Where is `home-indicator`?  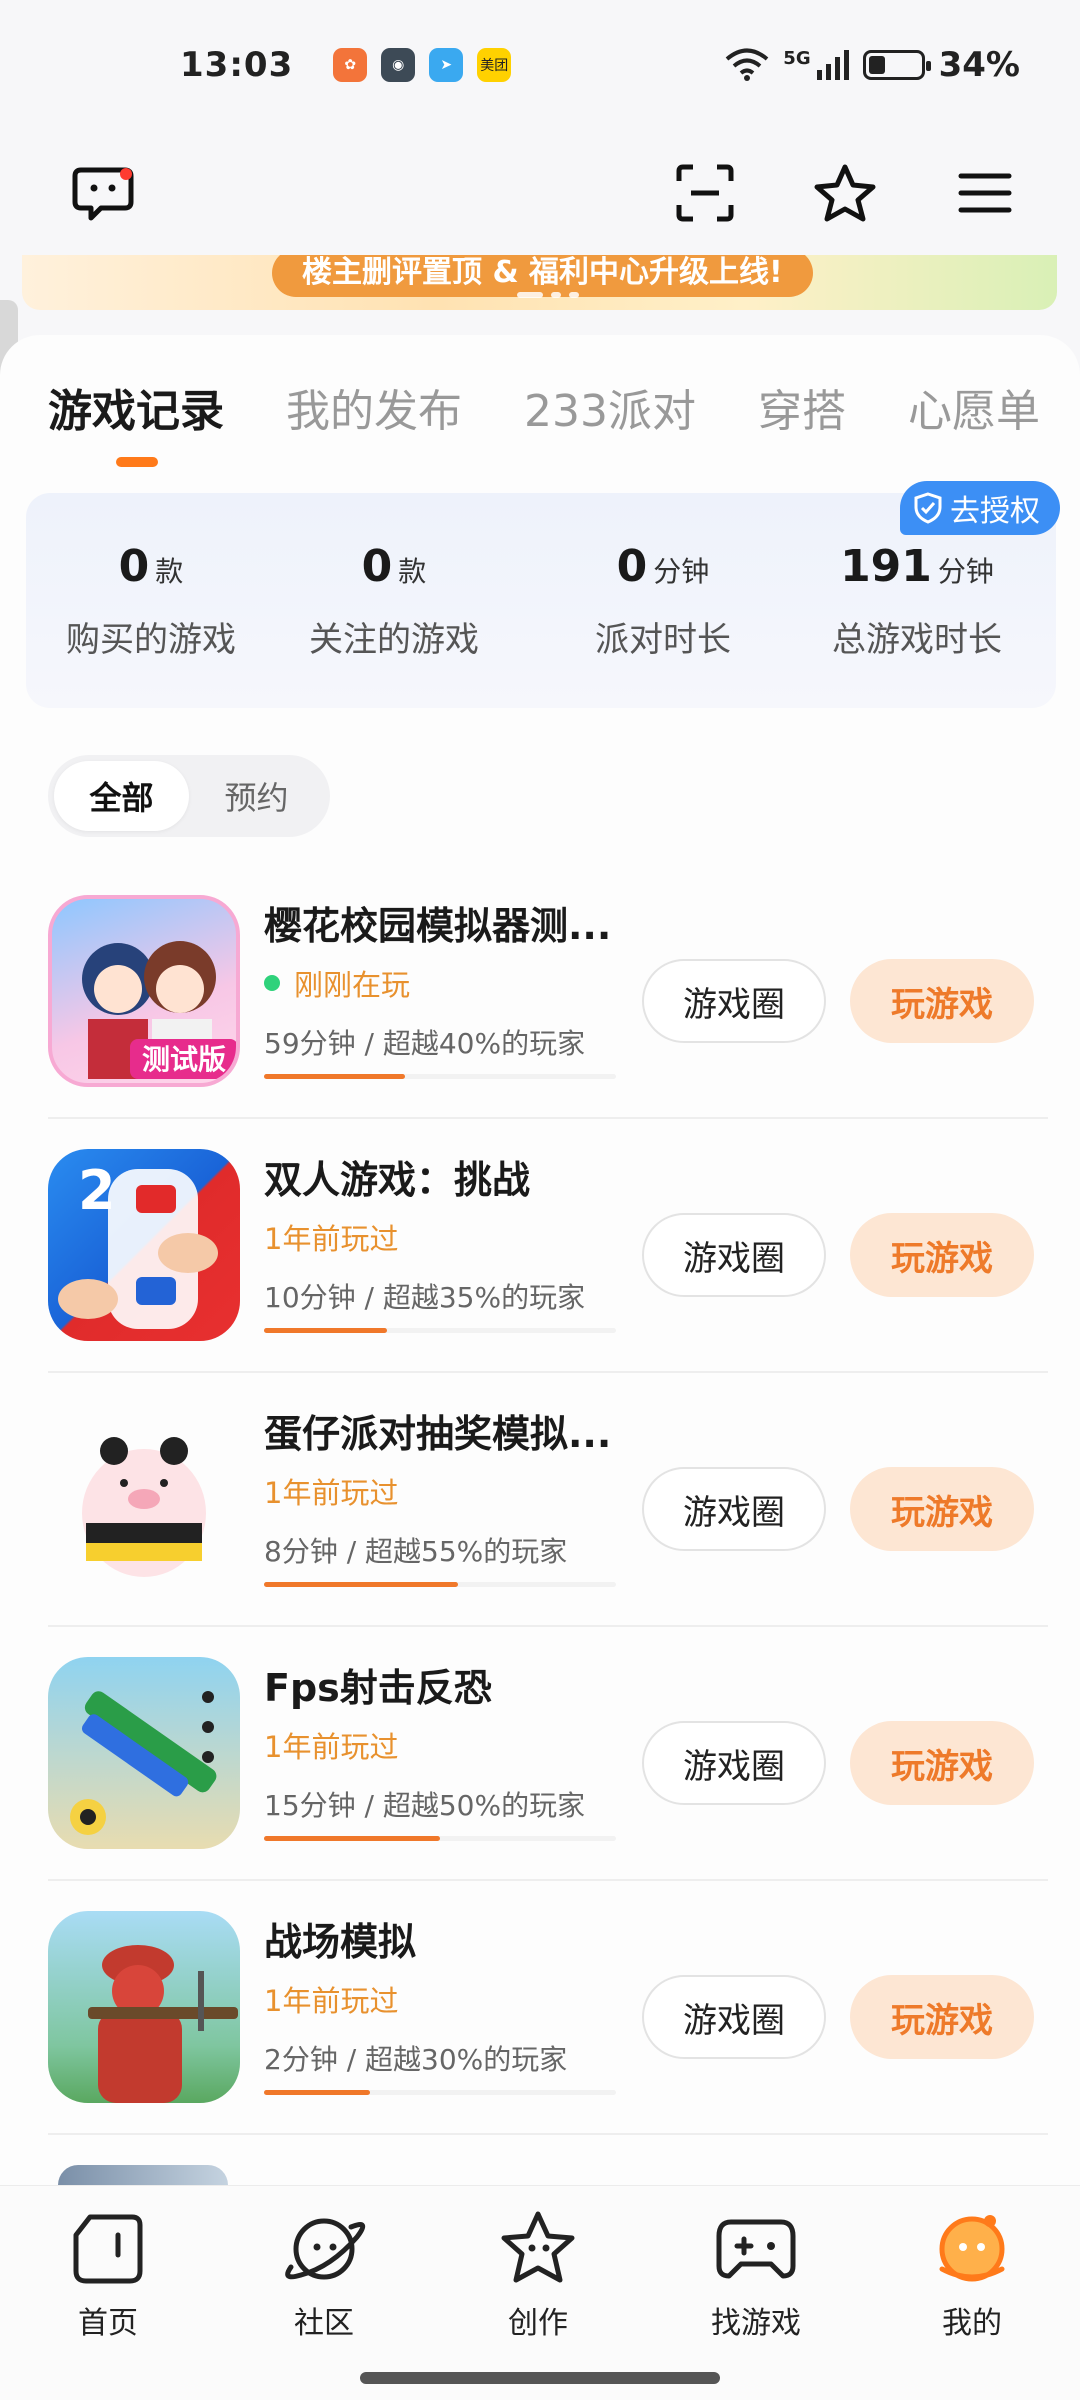 home-indicator is located at coordinates (540, 2378).